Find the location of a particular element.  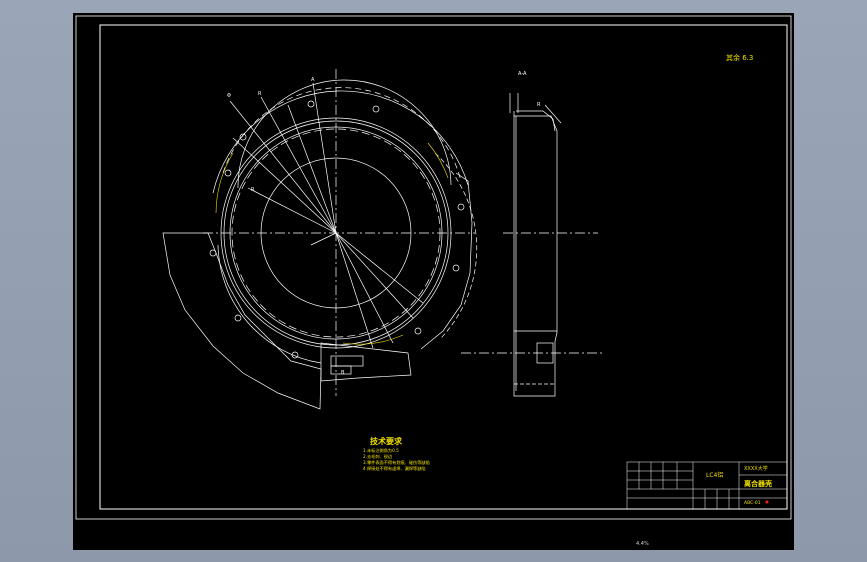

lower-tab is located at coordinates (366, 362).